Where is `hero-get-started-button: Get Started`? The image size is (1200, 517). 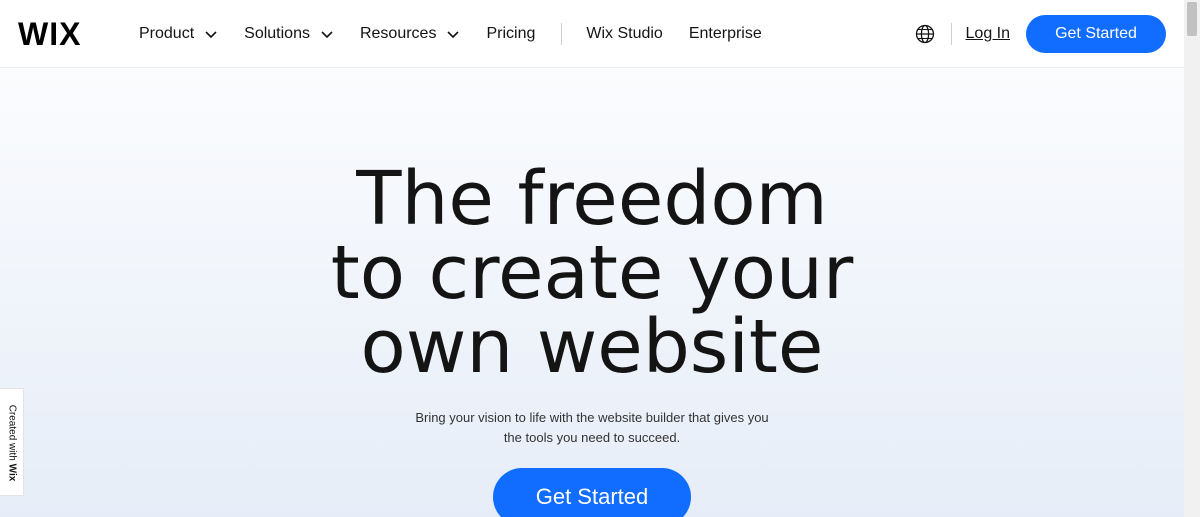 hero-get-started-button: Get Started is located at coordinates (592, 492).